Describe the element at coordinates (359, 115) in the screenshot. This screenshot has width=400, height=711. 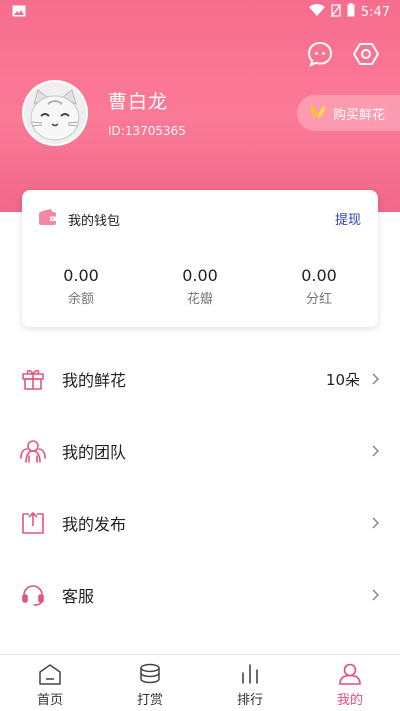
I see `buy-flower-label: 购买鲜花` at that location.